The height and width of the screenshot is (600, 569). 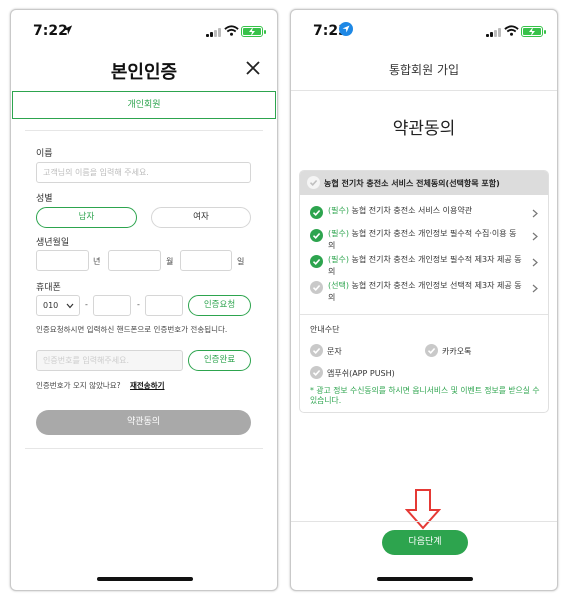 I want to click on term-label: (필수) 농협 전기차 충전소 개인정보 필수적 제3자 제공 동의, so click(x=425, y=266).